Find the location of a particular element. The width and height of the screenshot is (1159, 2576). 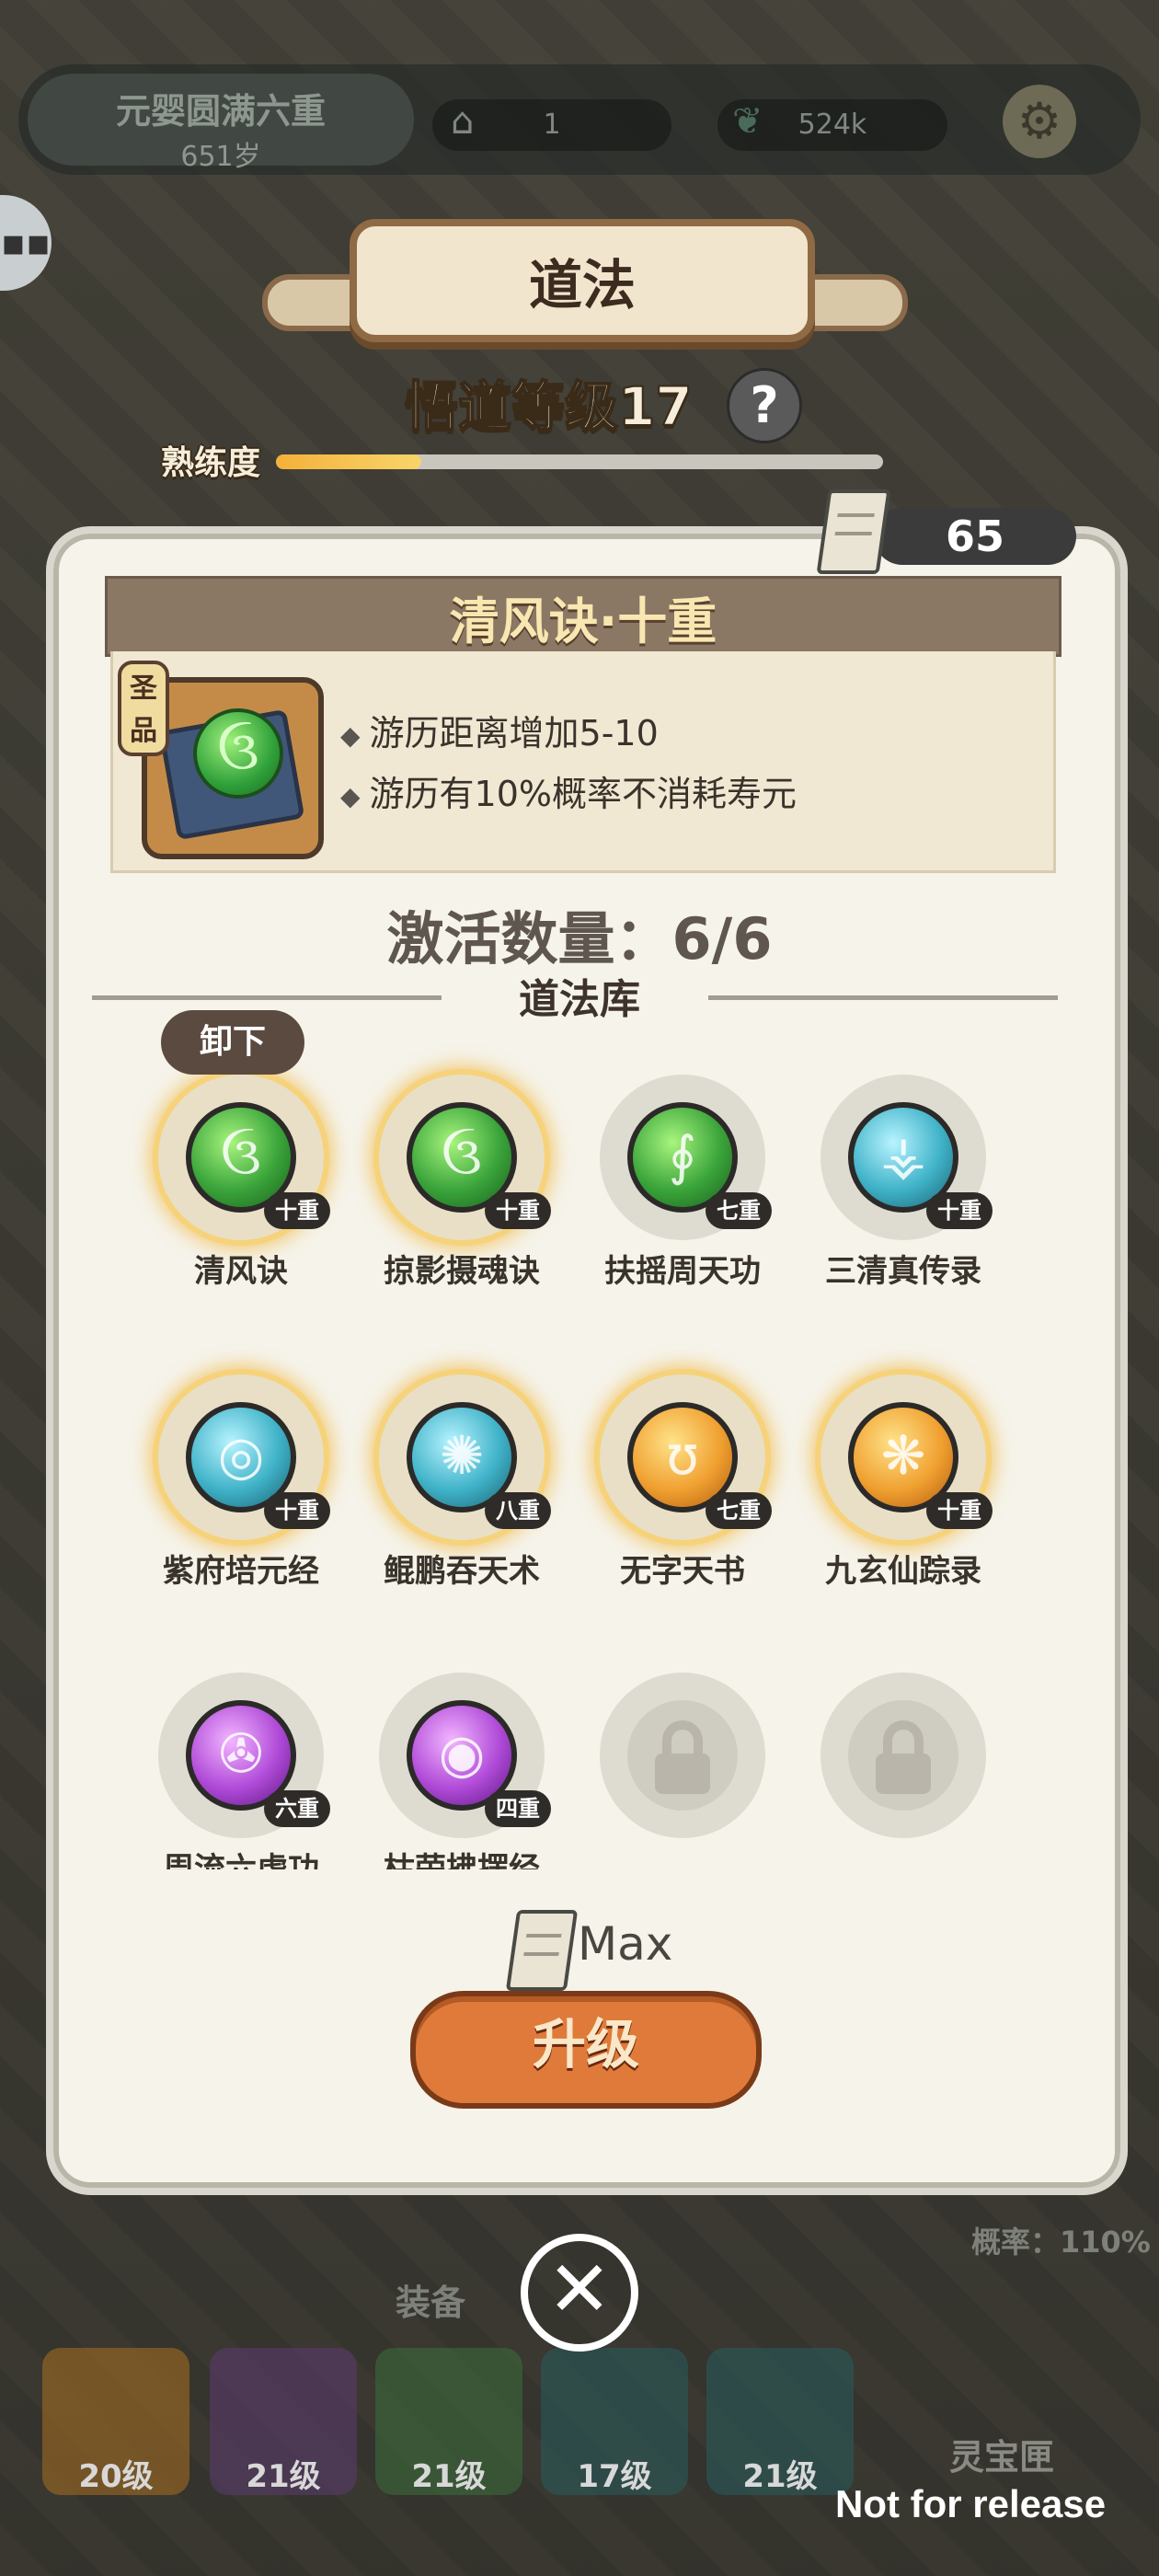

skill-slot: ઉ 十重 清风诀 is located at coordinates (241, 1185).